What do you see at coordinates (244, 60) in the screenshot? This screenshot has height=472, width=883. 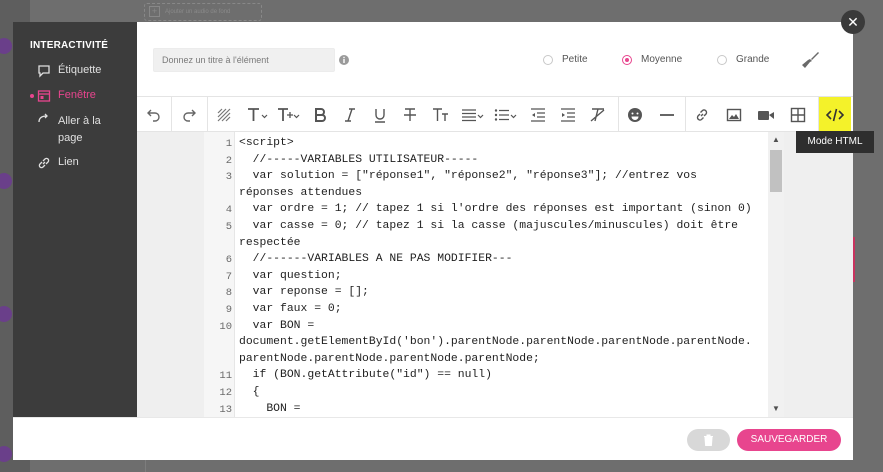 I see `element-title-input` at bounding box center [244, 60].